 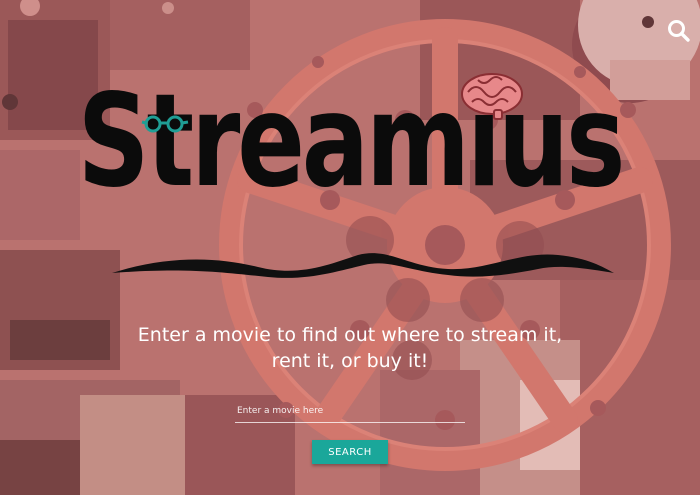 I want to click on movie-search-form: SEARCH, so click(x=350, y=432).